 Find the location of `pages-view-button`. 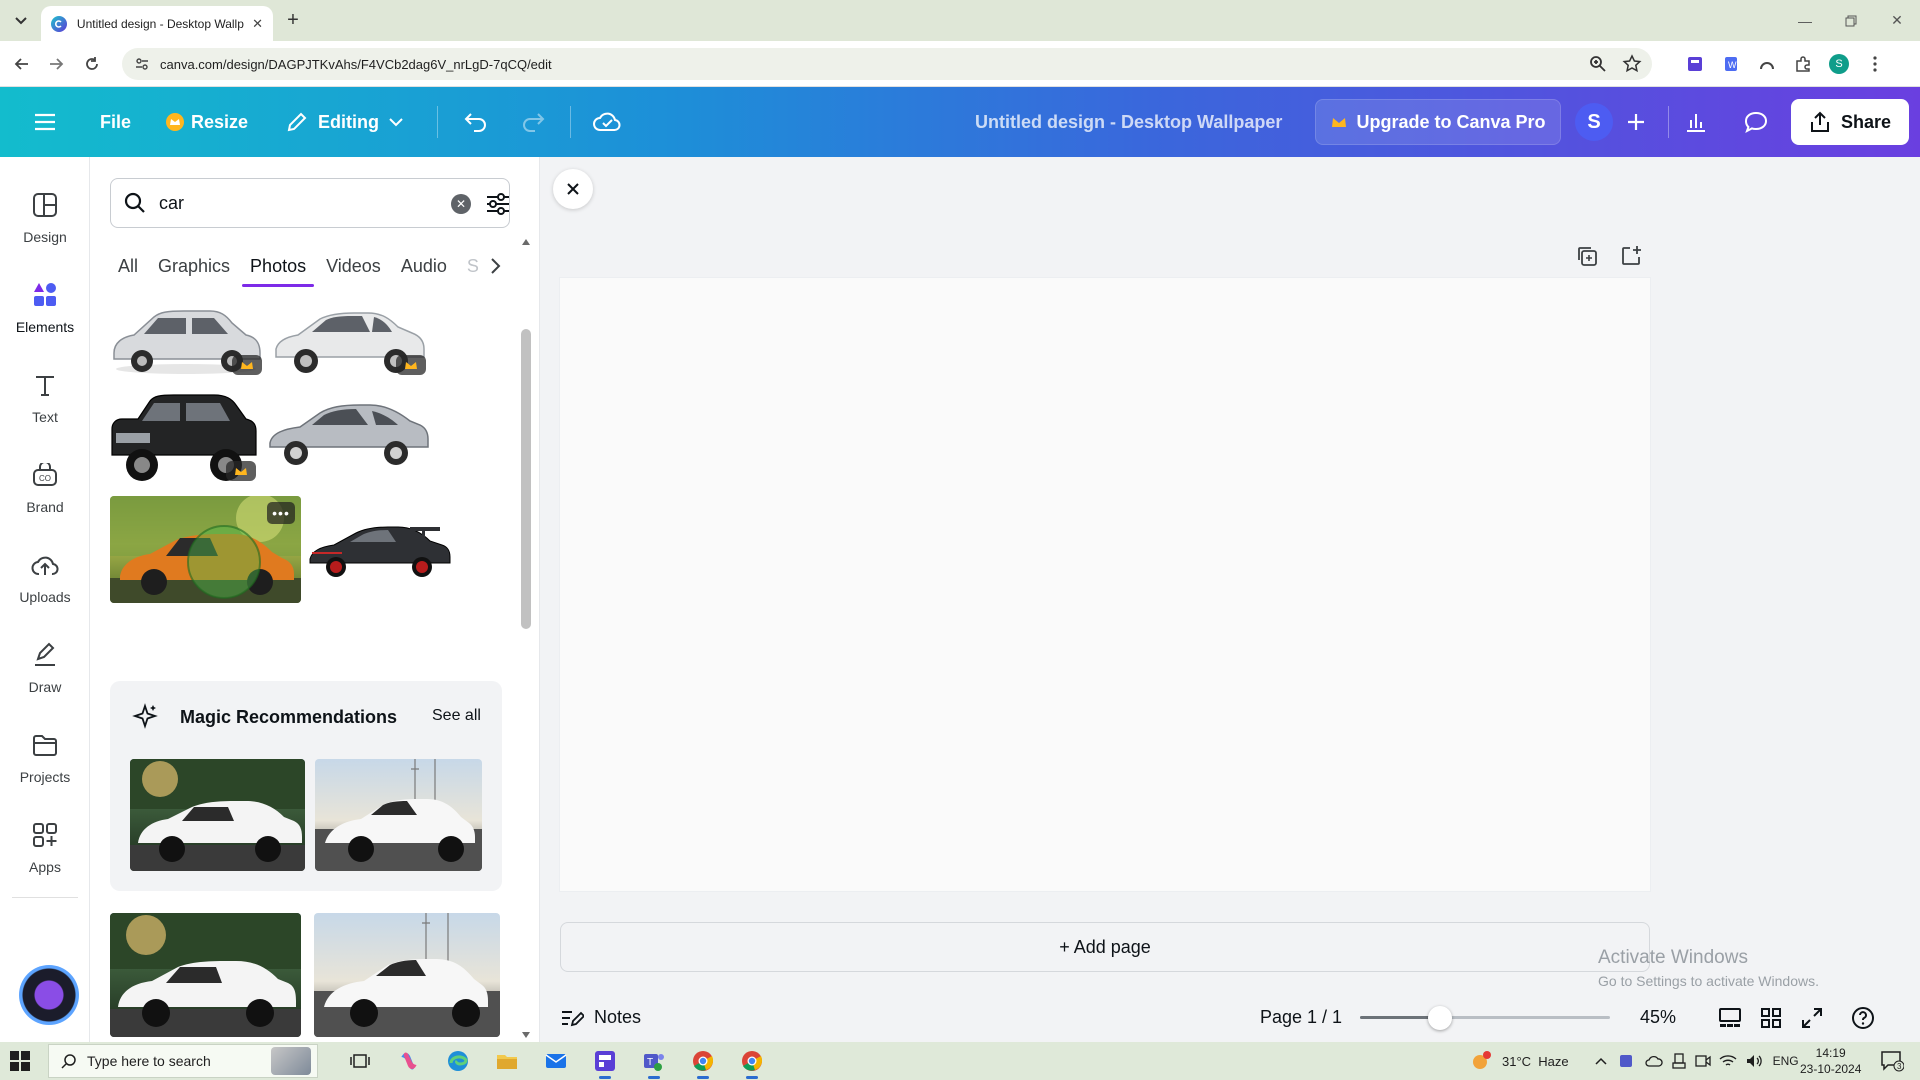

pages-view-button is located at coordinates (1730, 1018).